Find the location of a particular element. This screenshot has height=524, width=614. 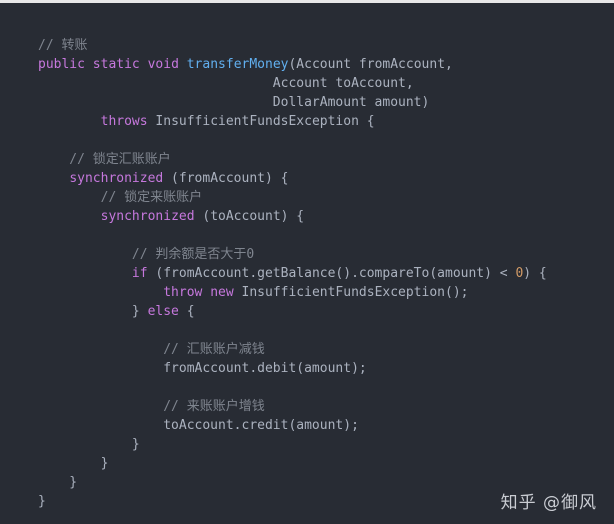

code-token: (toAccount) { is located at coordinates (249, 216).